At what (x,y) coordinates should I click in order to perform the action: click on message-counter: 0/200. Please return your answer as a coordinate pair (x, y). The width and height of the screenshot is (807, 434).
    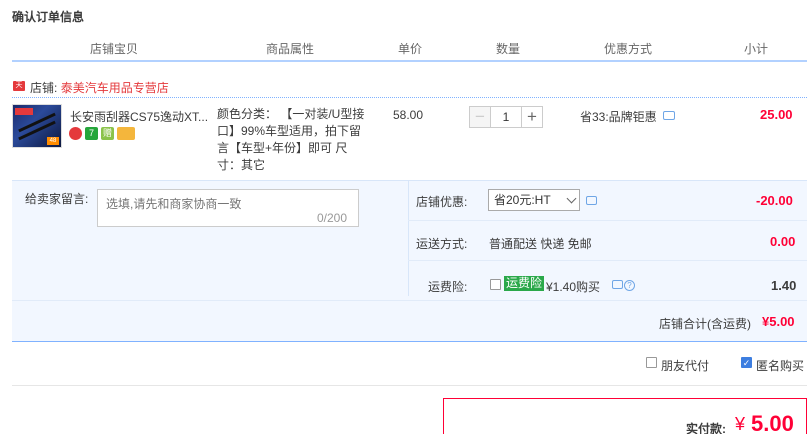
    Looking at the image, I should click on (332, 218).